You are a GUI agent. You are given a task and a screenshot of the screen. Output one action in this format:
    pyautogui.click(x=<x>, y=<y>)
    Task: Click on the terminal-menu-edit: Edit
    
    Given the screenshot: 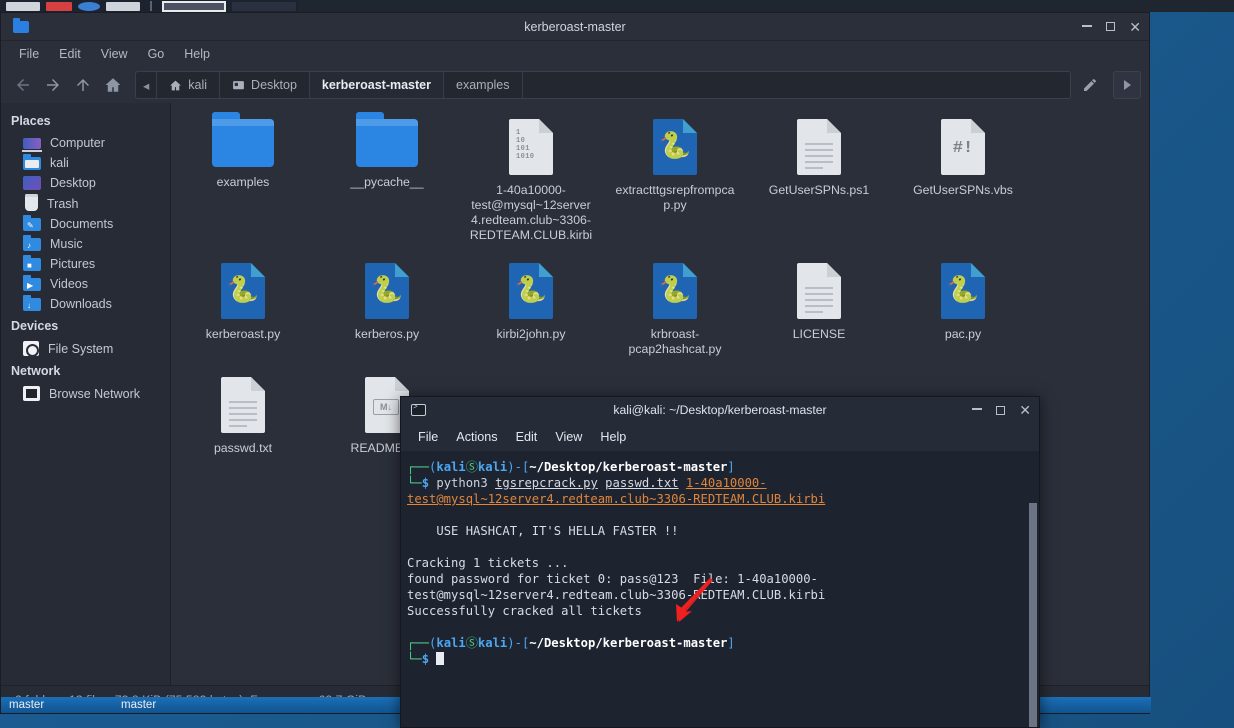 What is the action you would take?
    pyautogui.click(x=527, y=437)
    